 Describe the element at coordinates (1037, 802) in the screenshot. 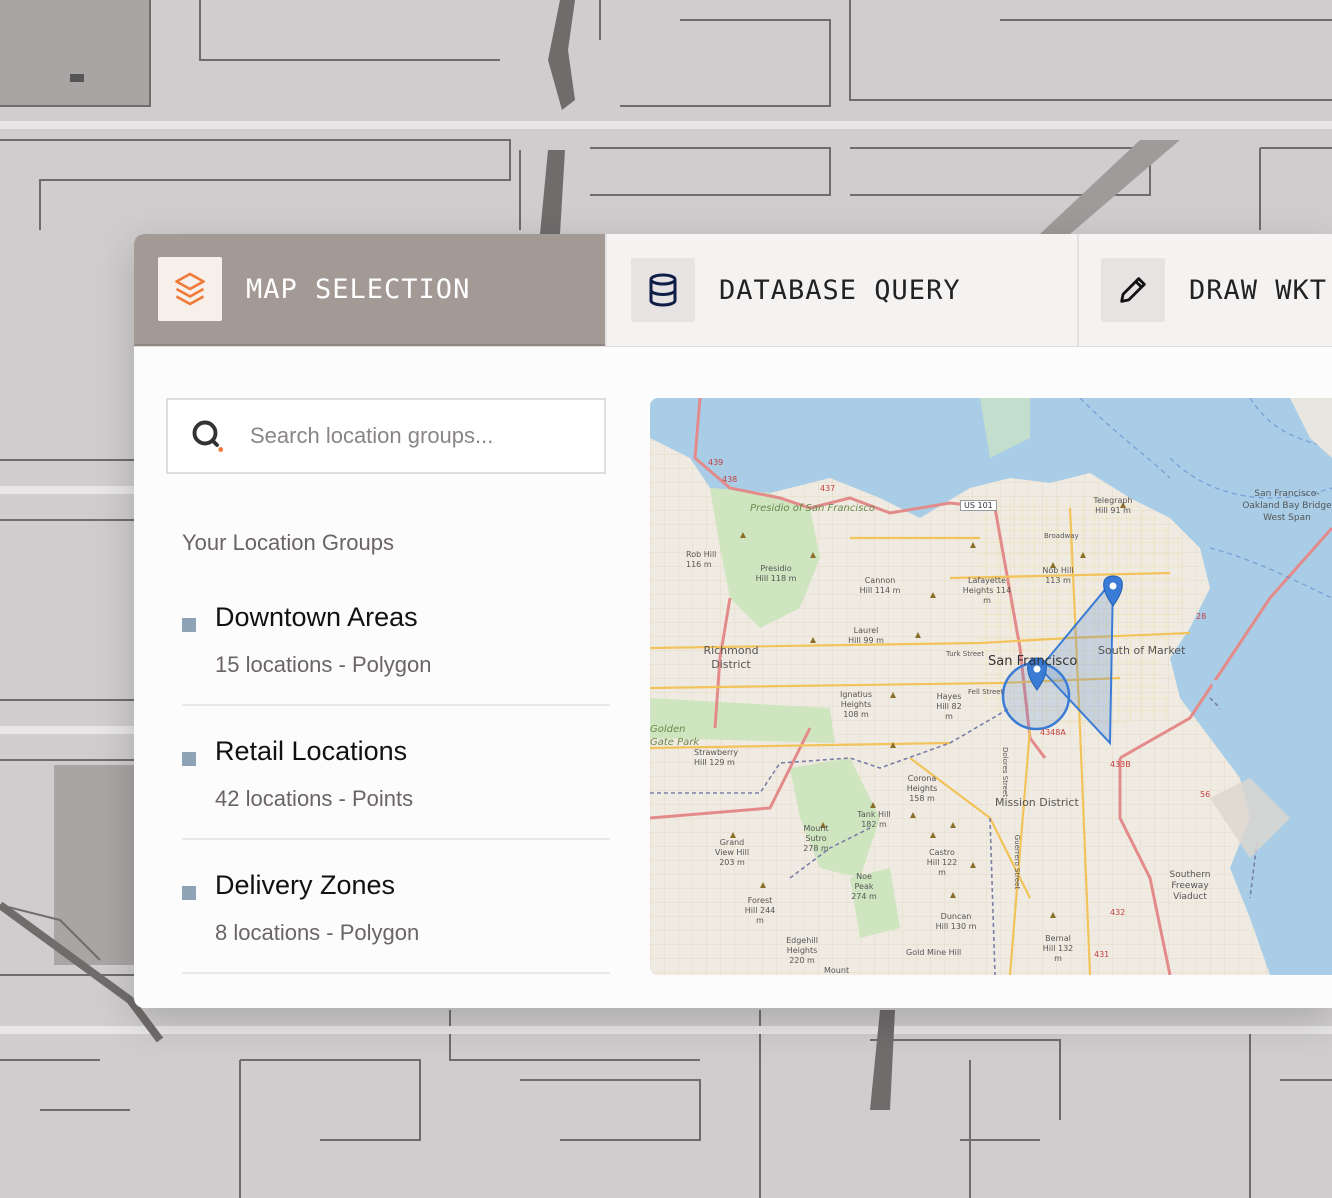

I see `map-label: Mission District` at that location.